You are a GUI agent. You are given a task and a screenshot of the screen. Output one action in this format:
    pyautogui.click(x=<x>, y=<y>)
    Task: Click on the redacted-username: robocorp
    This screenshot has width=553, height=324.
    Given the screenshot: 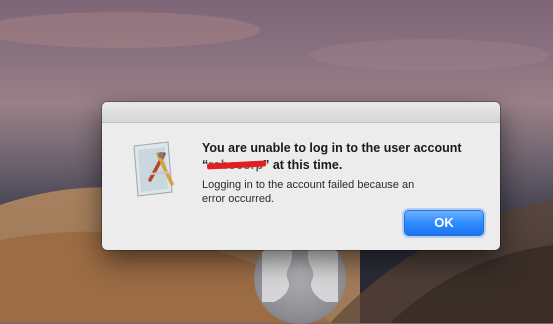 What is the action you would take?
    pyautogui.click(x=236, y=165)
    